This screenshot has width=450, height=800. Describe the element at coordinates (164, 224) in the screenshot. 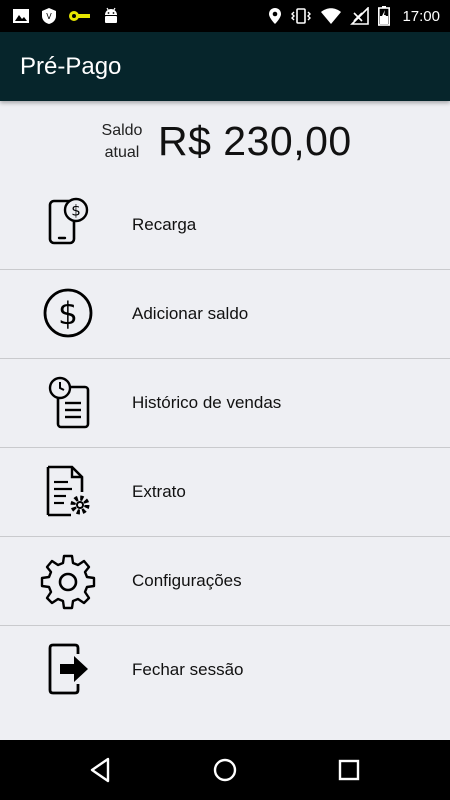

I see `menu-label-recarga: Recarga` at that location.